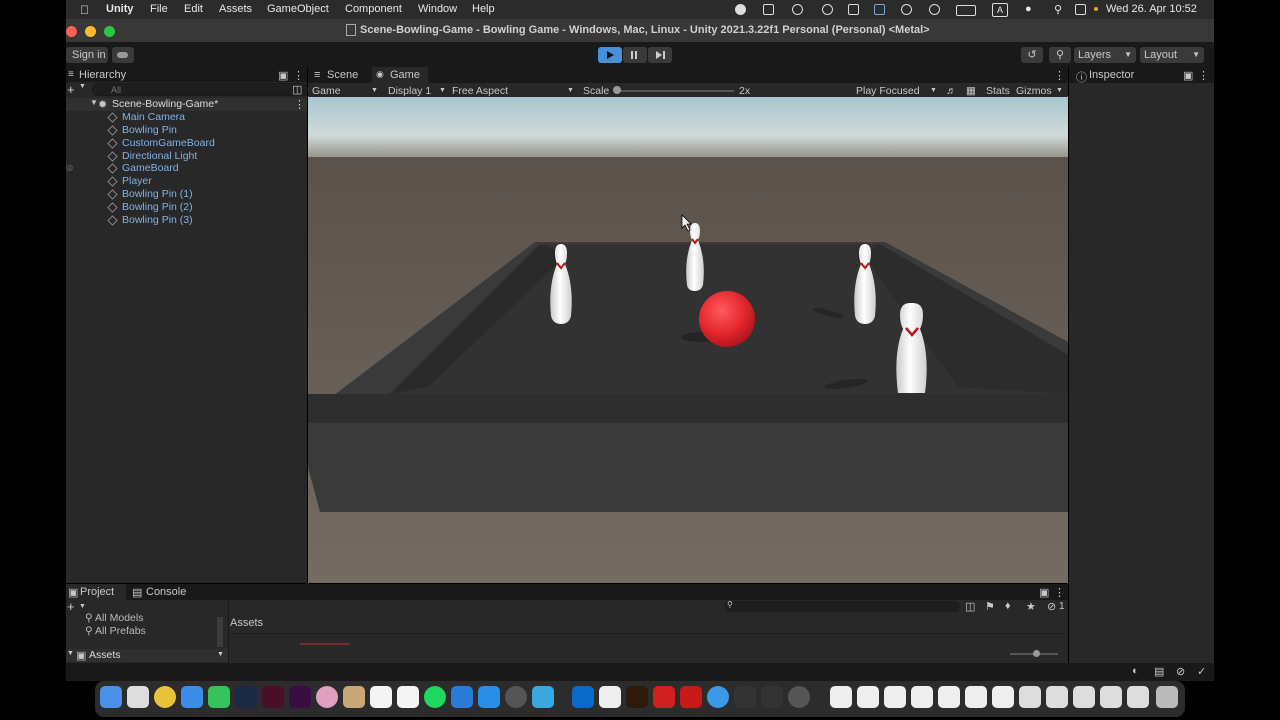 This screenshot has height=720, width=1280. I want to click on menubar-clock: Wed 26. Apr 10:52, so click(1151, 9).